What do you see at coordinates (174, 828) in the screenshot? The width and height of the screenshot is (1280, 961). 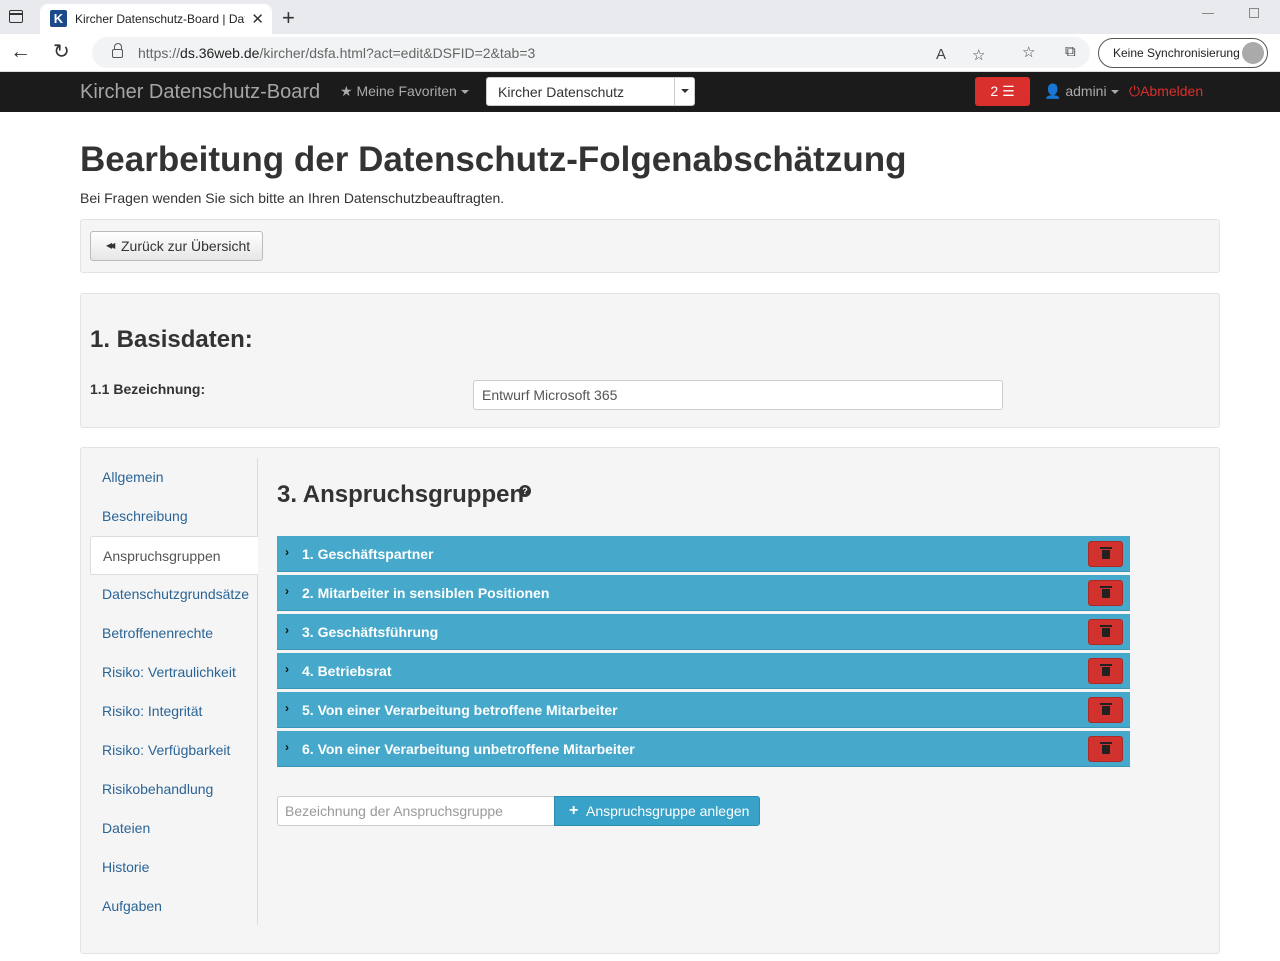 I see `sidebar-item-9: Dateien` at bounding box center [174, 828].